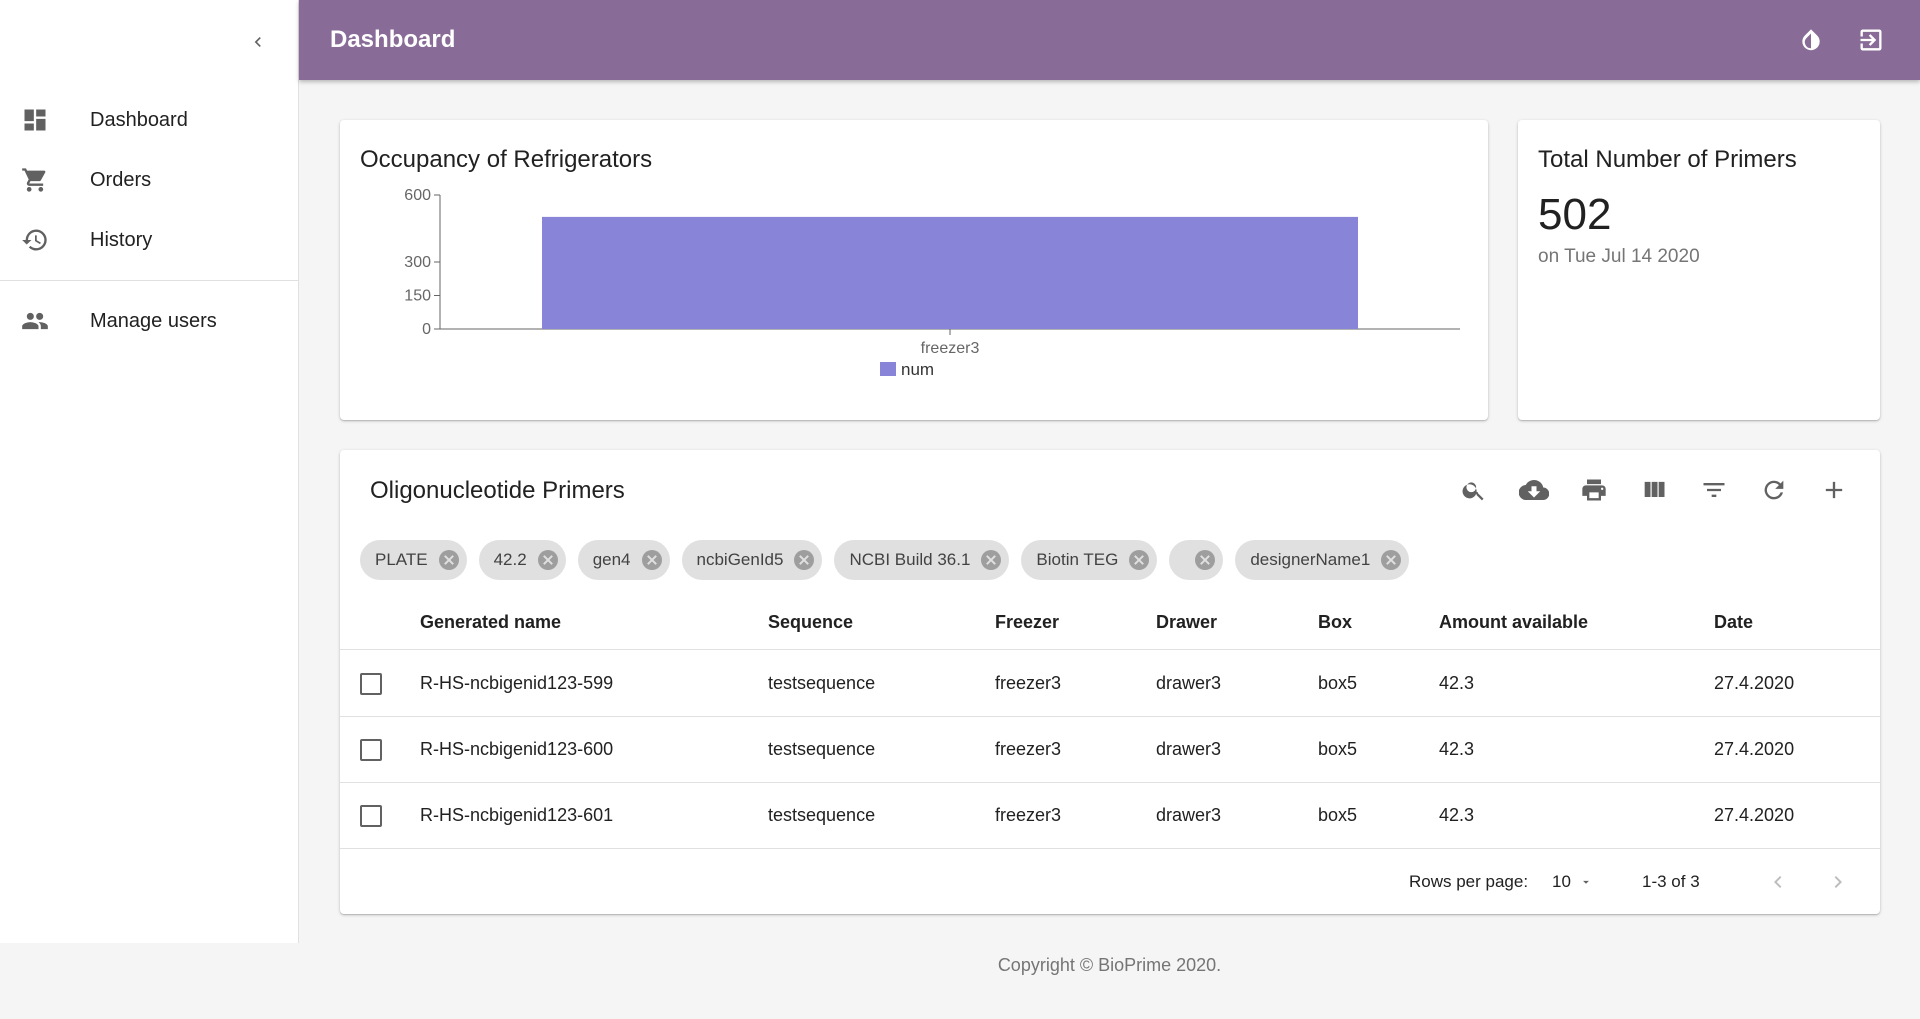 This screenshot has height=1019, width=1920. What do you see at coordinates (1109, 965) in the screenshot?
I see `footer-copyright: Copyright © BioPrime 2020.` at bounding box center [1109, 965].